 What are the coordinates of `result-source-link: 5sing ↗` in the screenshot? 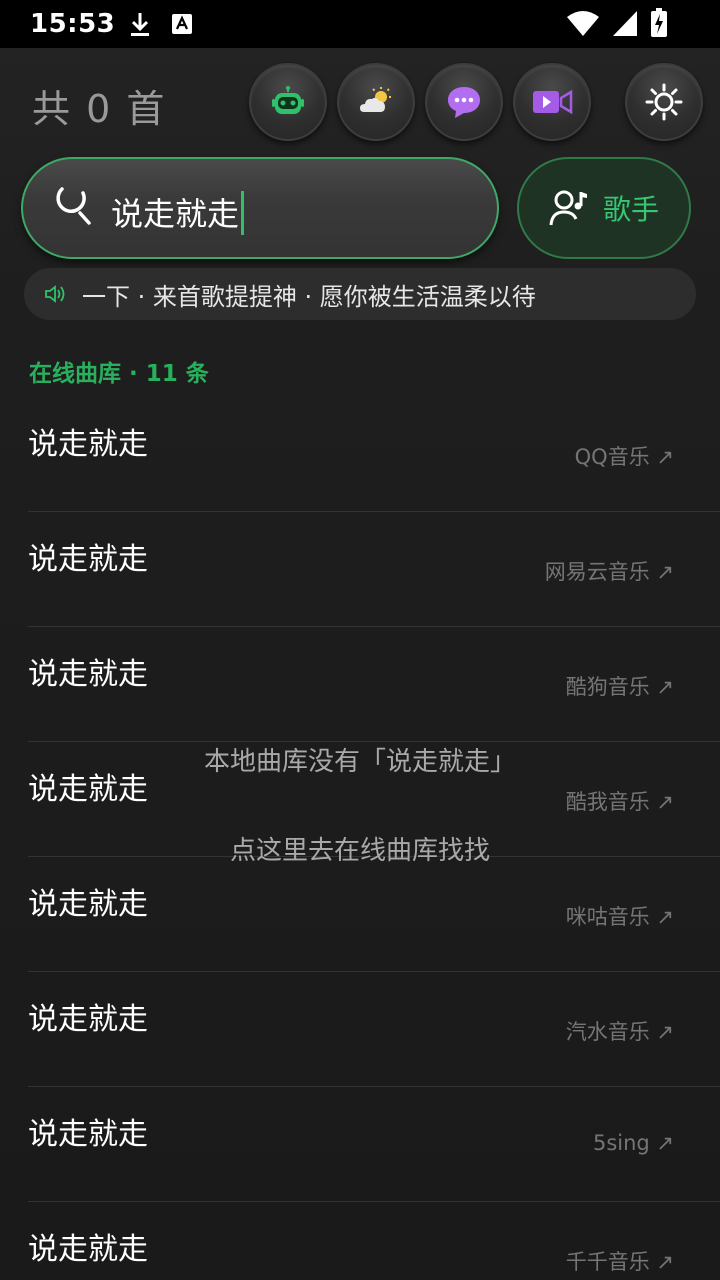 It's located at (633, 1143).